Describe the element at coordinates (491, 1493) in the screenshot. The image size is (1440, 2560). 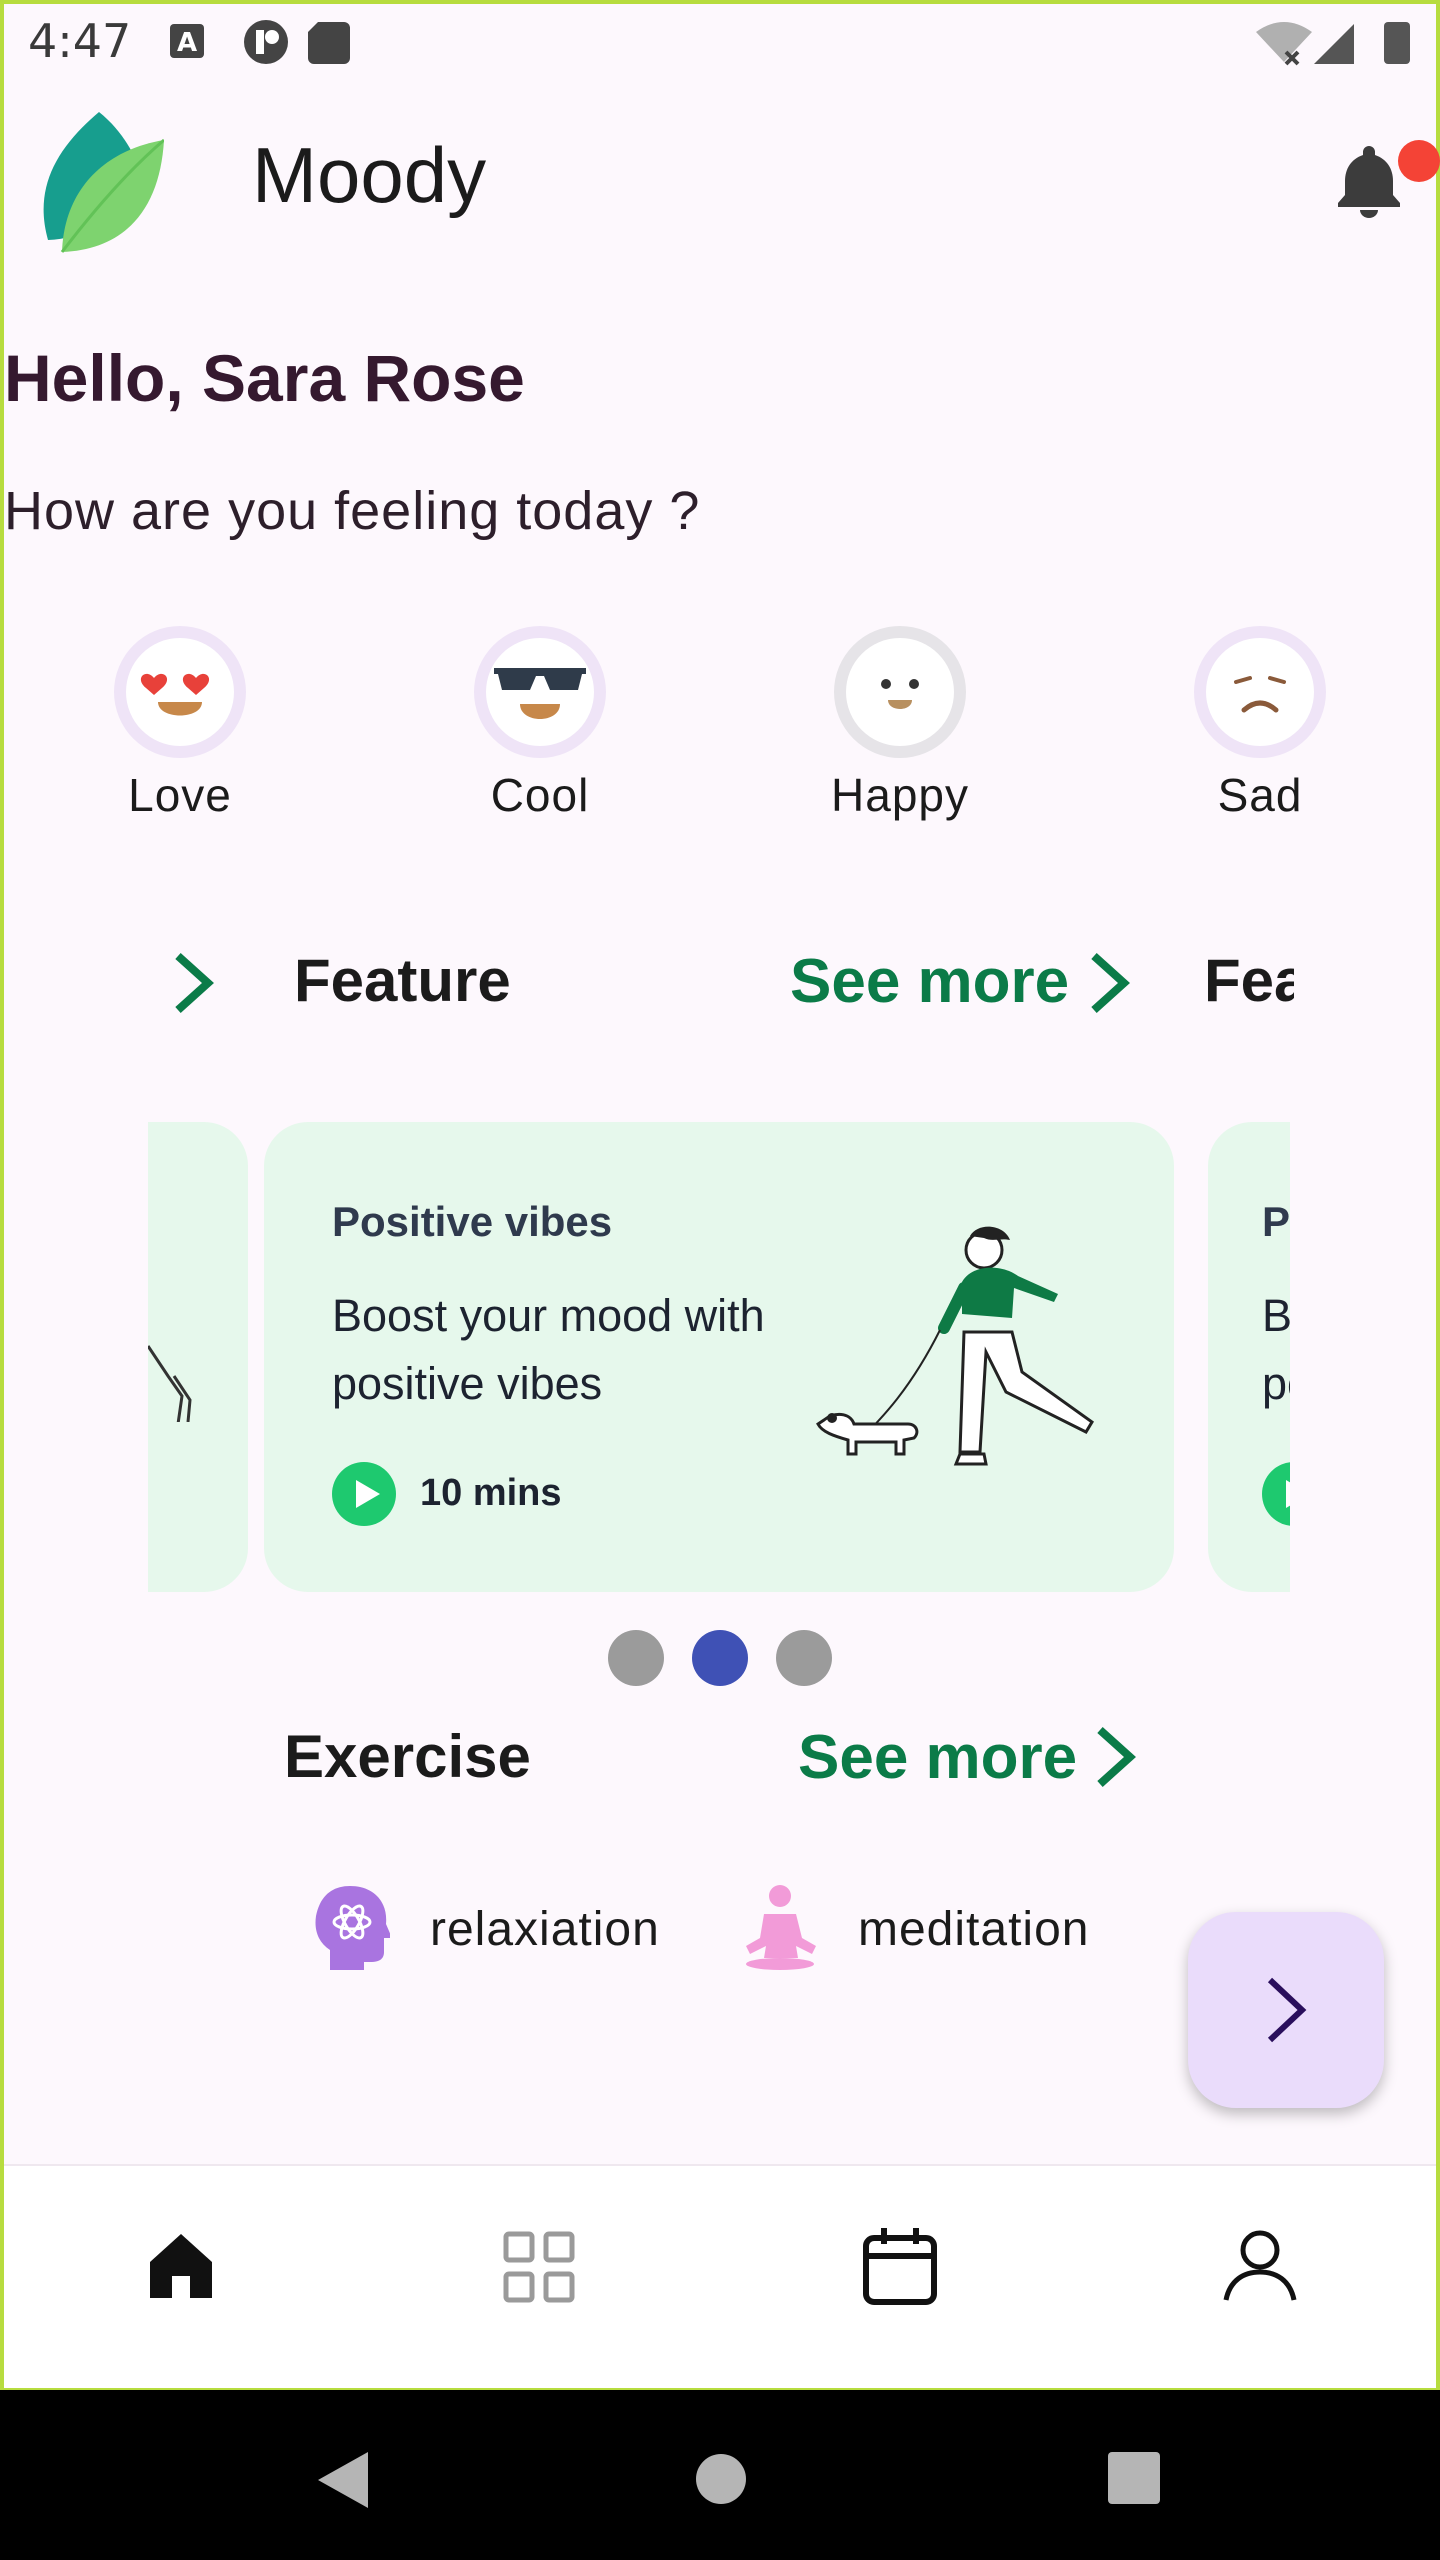
I see `card-duration: 10 mins` at that location.